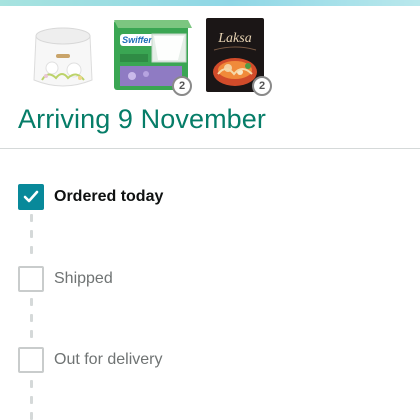  What do you see at coordinates (168, 360) in the screenshot?
I see `tracker-step-out-for-delivery: Out for delivery` at bounding box center [168, 360].